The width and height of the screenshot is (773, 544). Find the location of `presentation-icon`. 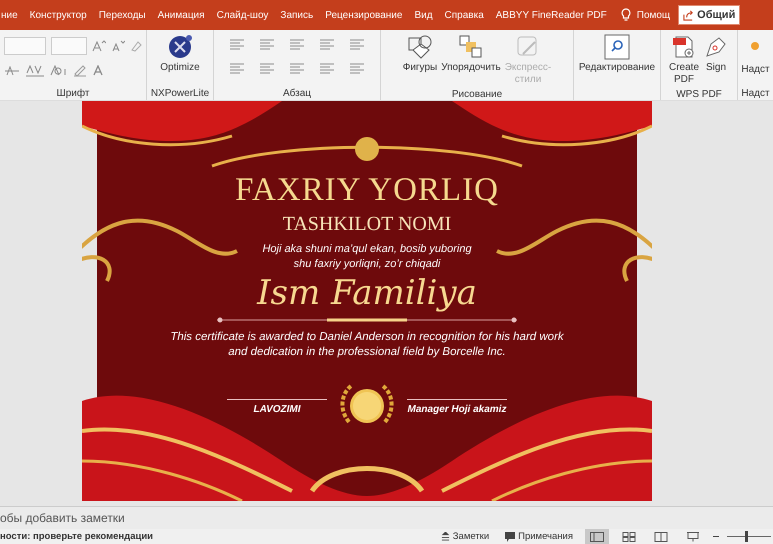

presentation-icon is located at coordinates (693, 537).